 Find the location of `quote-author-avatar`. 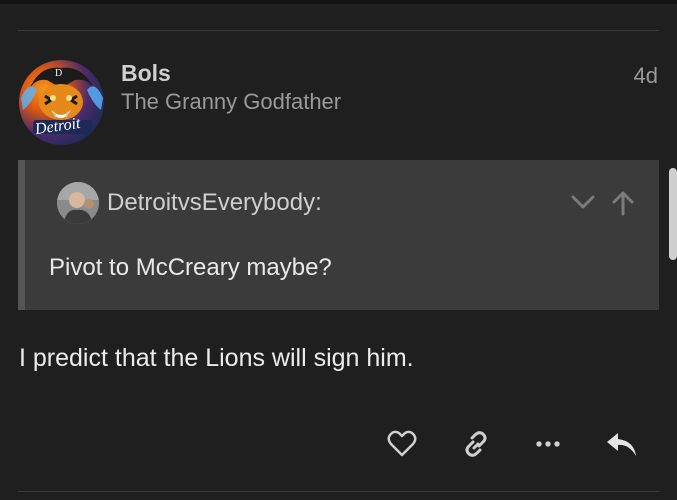

quote-author-avatar is located at coordinates (78, 203).